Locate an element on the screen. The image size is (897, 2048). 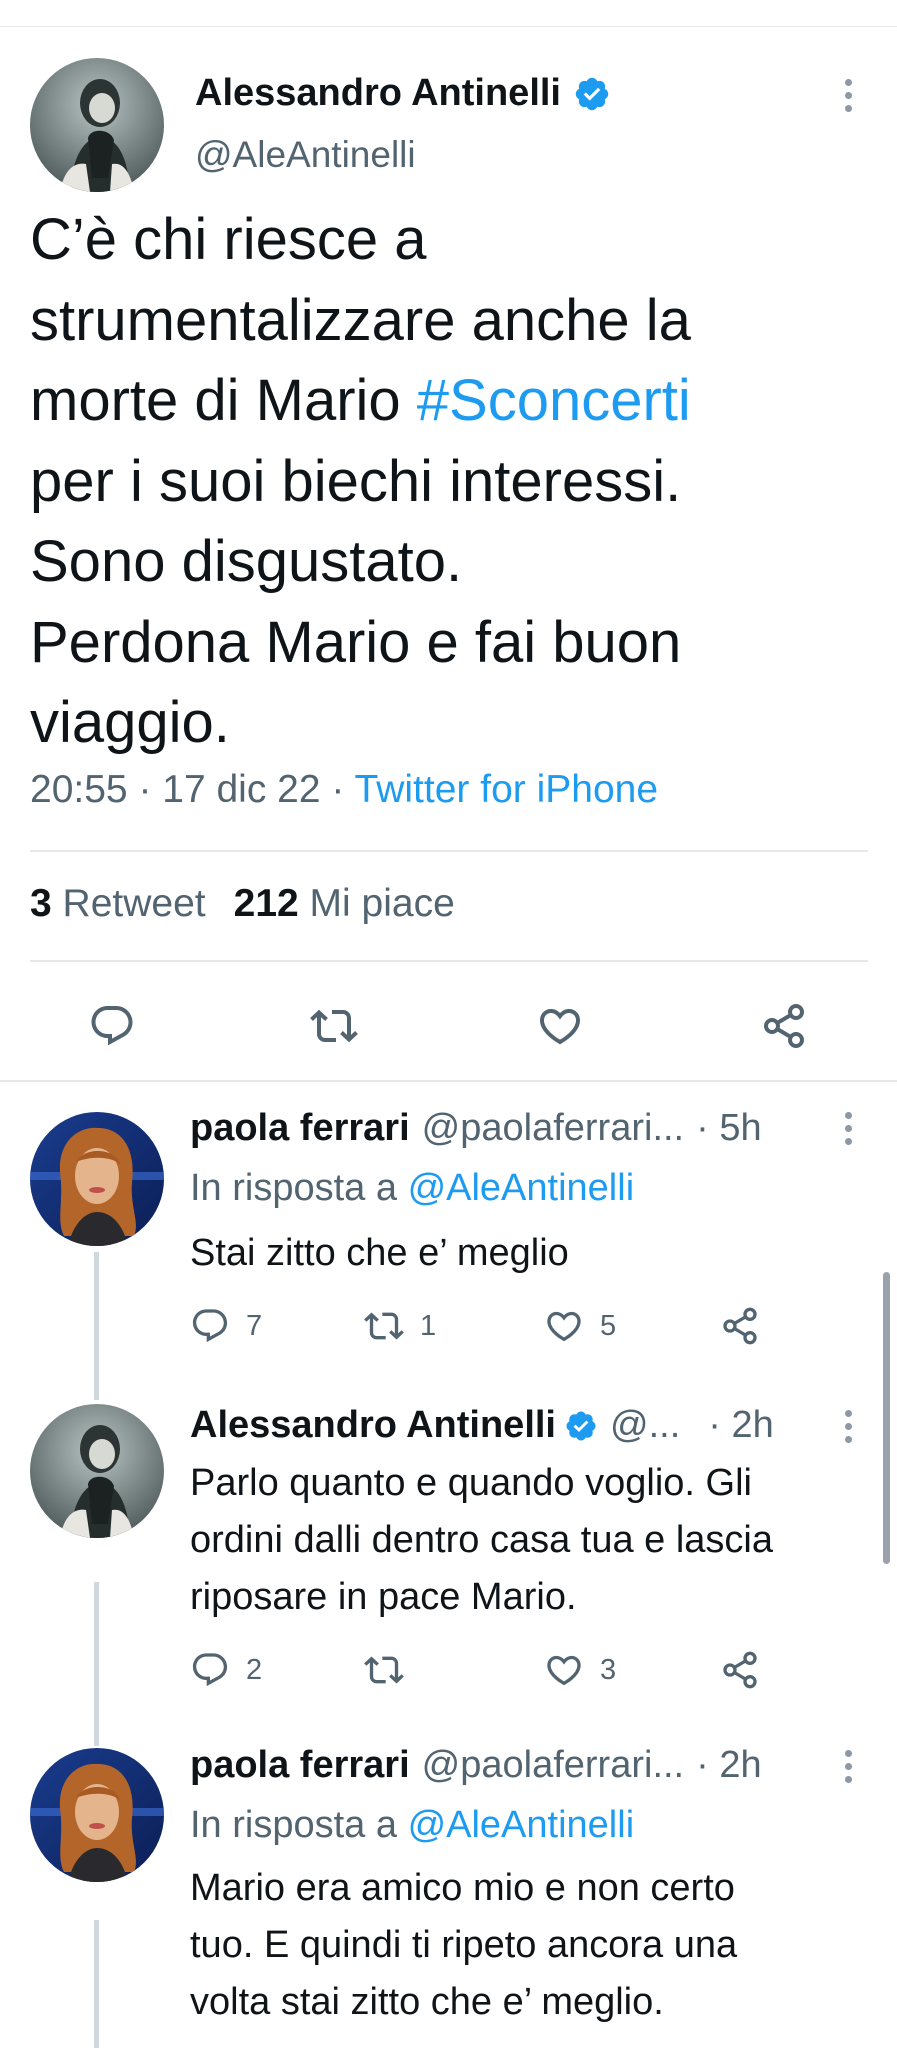
reply-text-line: Stai zitto che e’ meglio is located at coordinates (379, 1253).